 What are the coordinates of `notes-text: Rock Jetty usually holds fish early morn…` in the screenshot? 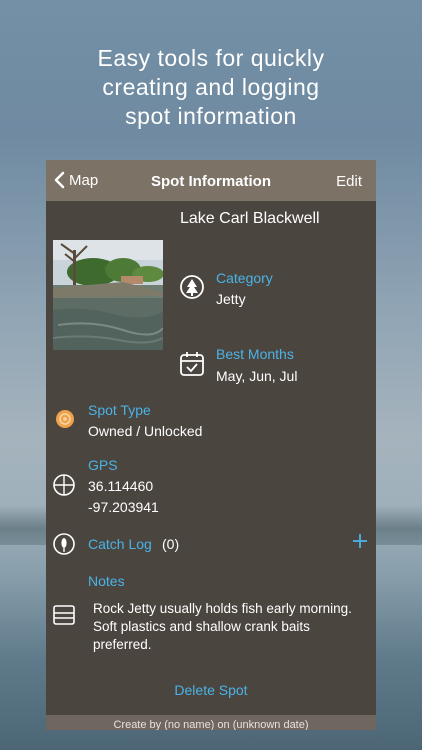 It's located at (222, 626).